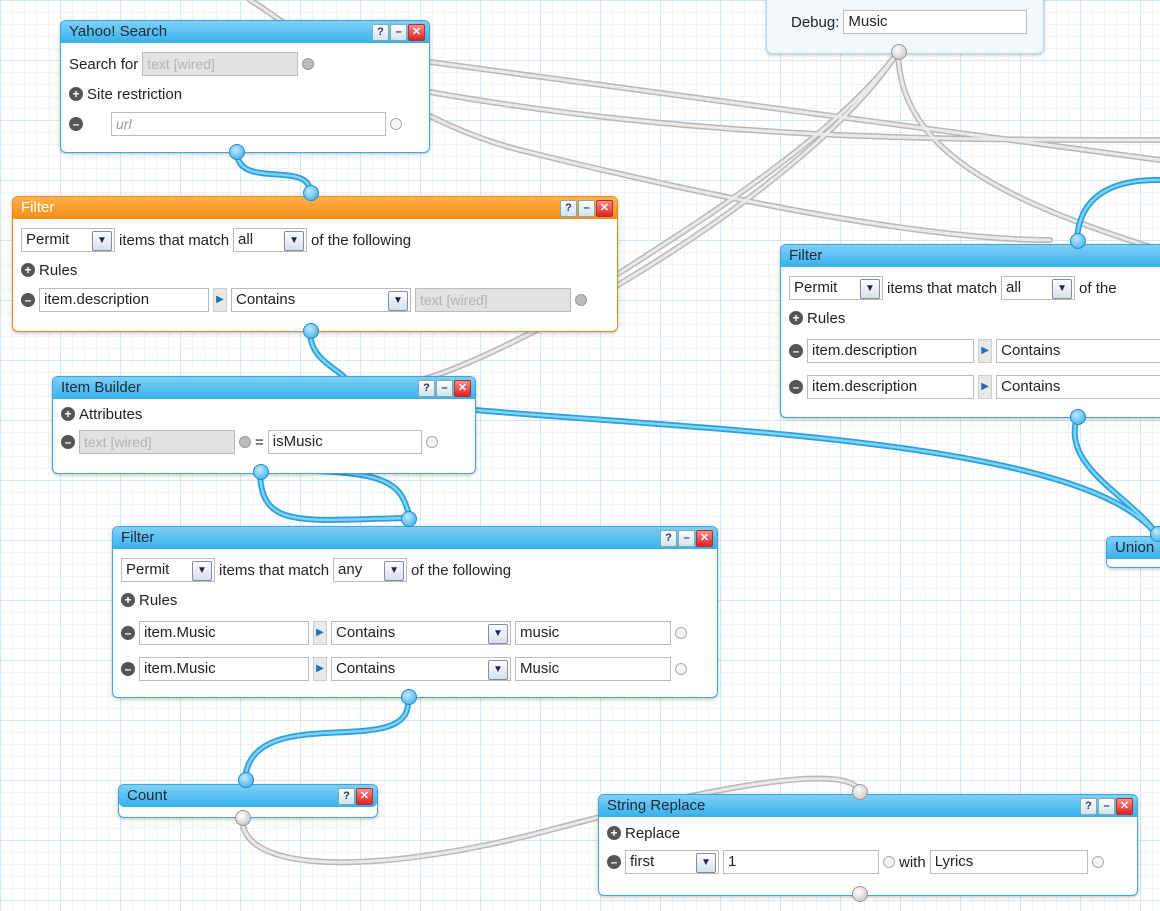 This screenshot has height=911, width=1160. I want to click on filter2-input-port, so click(409, 519).